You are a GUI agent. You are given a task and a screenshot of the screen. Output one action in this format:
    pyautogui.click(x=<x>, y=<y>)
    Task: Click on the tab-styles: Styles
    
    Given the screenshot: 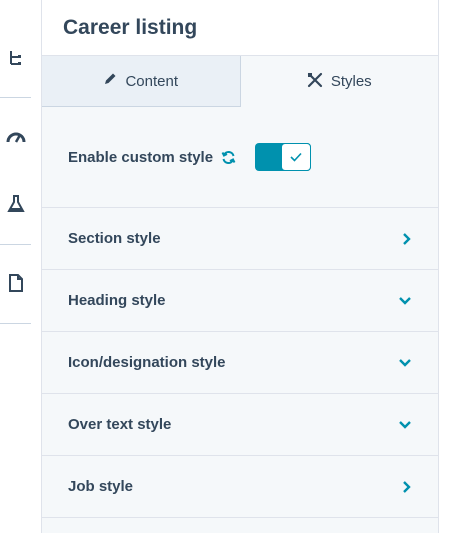 What is the action you would take?
    pyautogui.click(x=339, y=81)
    